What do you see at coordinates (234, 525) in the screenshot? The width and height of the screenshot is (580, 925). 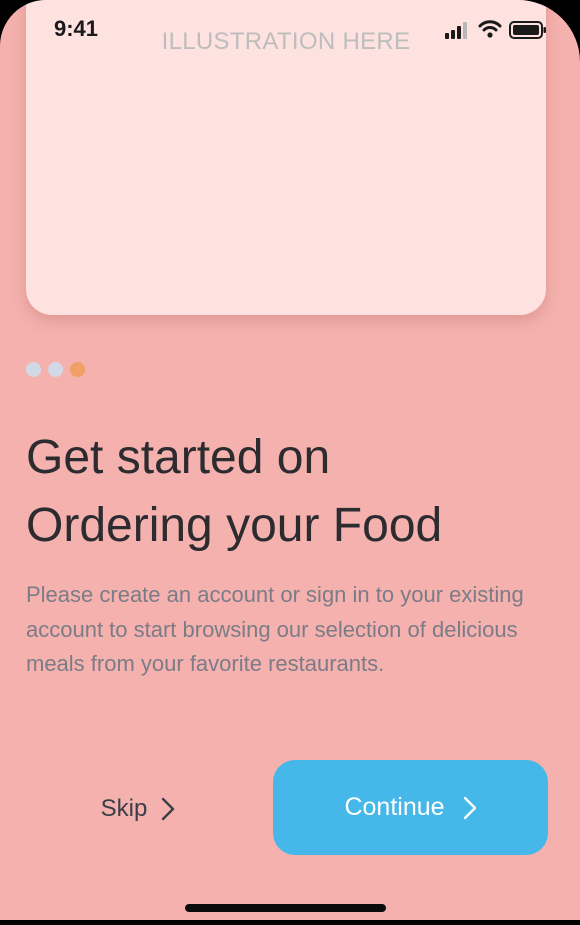 I see `page-title-line-2: Ordering your Food` at bounding box center [234, 525].